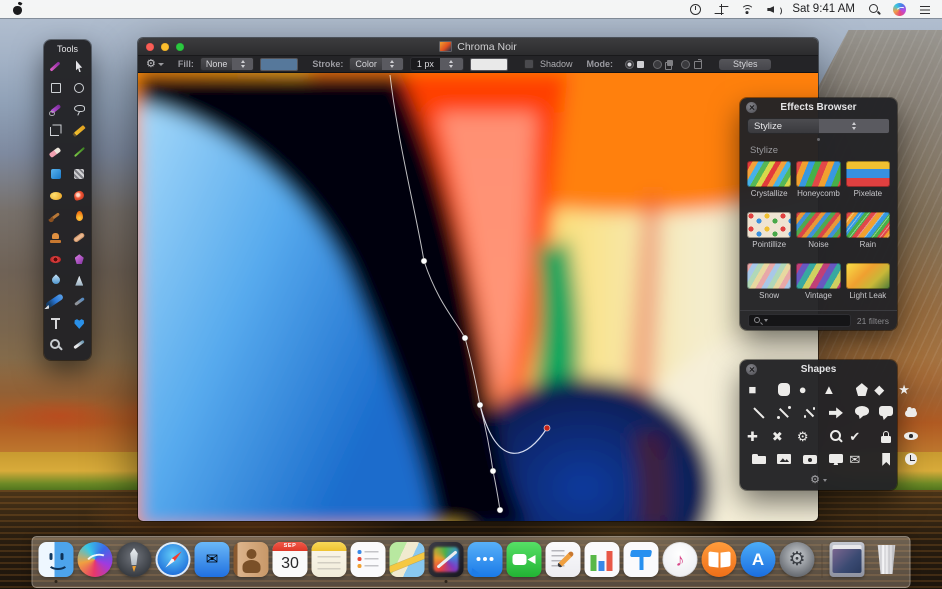  What do you see at coordinates (747, 9) in the screenshot?
I see `wifi-icon` at bounding box center [747, 9].